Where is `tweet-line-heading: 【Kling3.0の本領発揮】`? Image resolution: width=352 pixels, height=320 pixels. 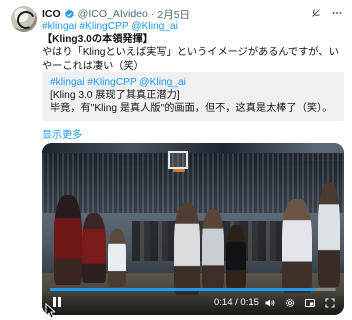 tweet-line-heading: 【Kling3.0の本領発揮】 is located at coordinates (97, 40).